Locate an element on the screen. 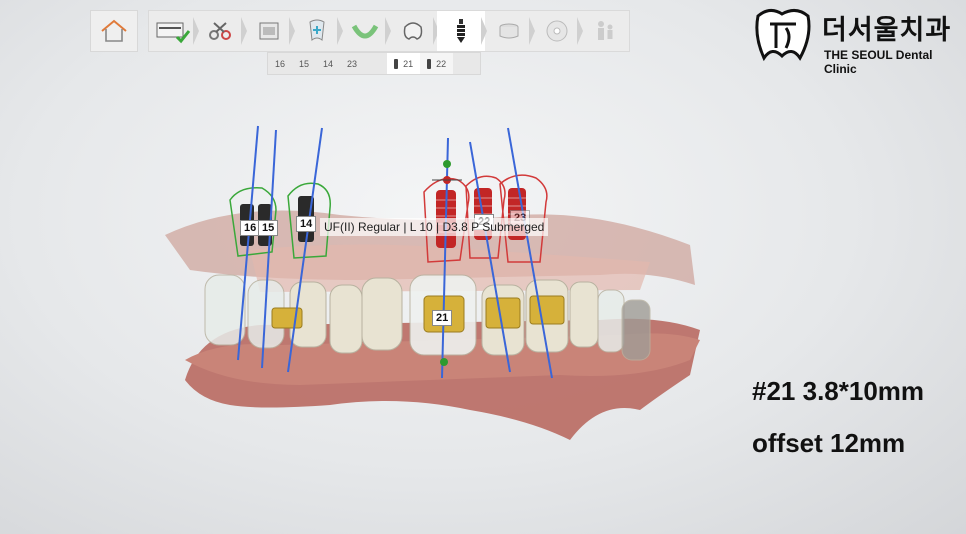 Image resolution: width=966 pixels, height=534 pixels. annotation-offset: offset 12mm is located at coordinates (829, 443).